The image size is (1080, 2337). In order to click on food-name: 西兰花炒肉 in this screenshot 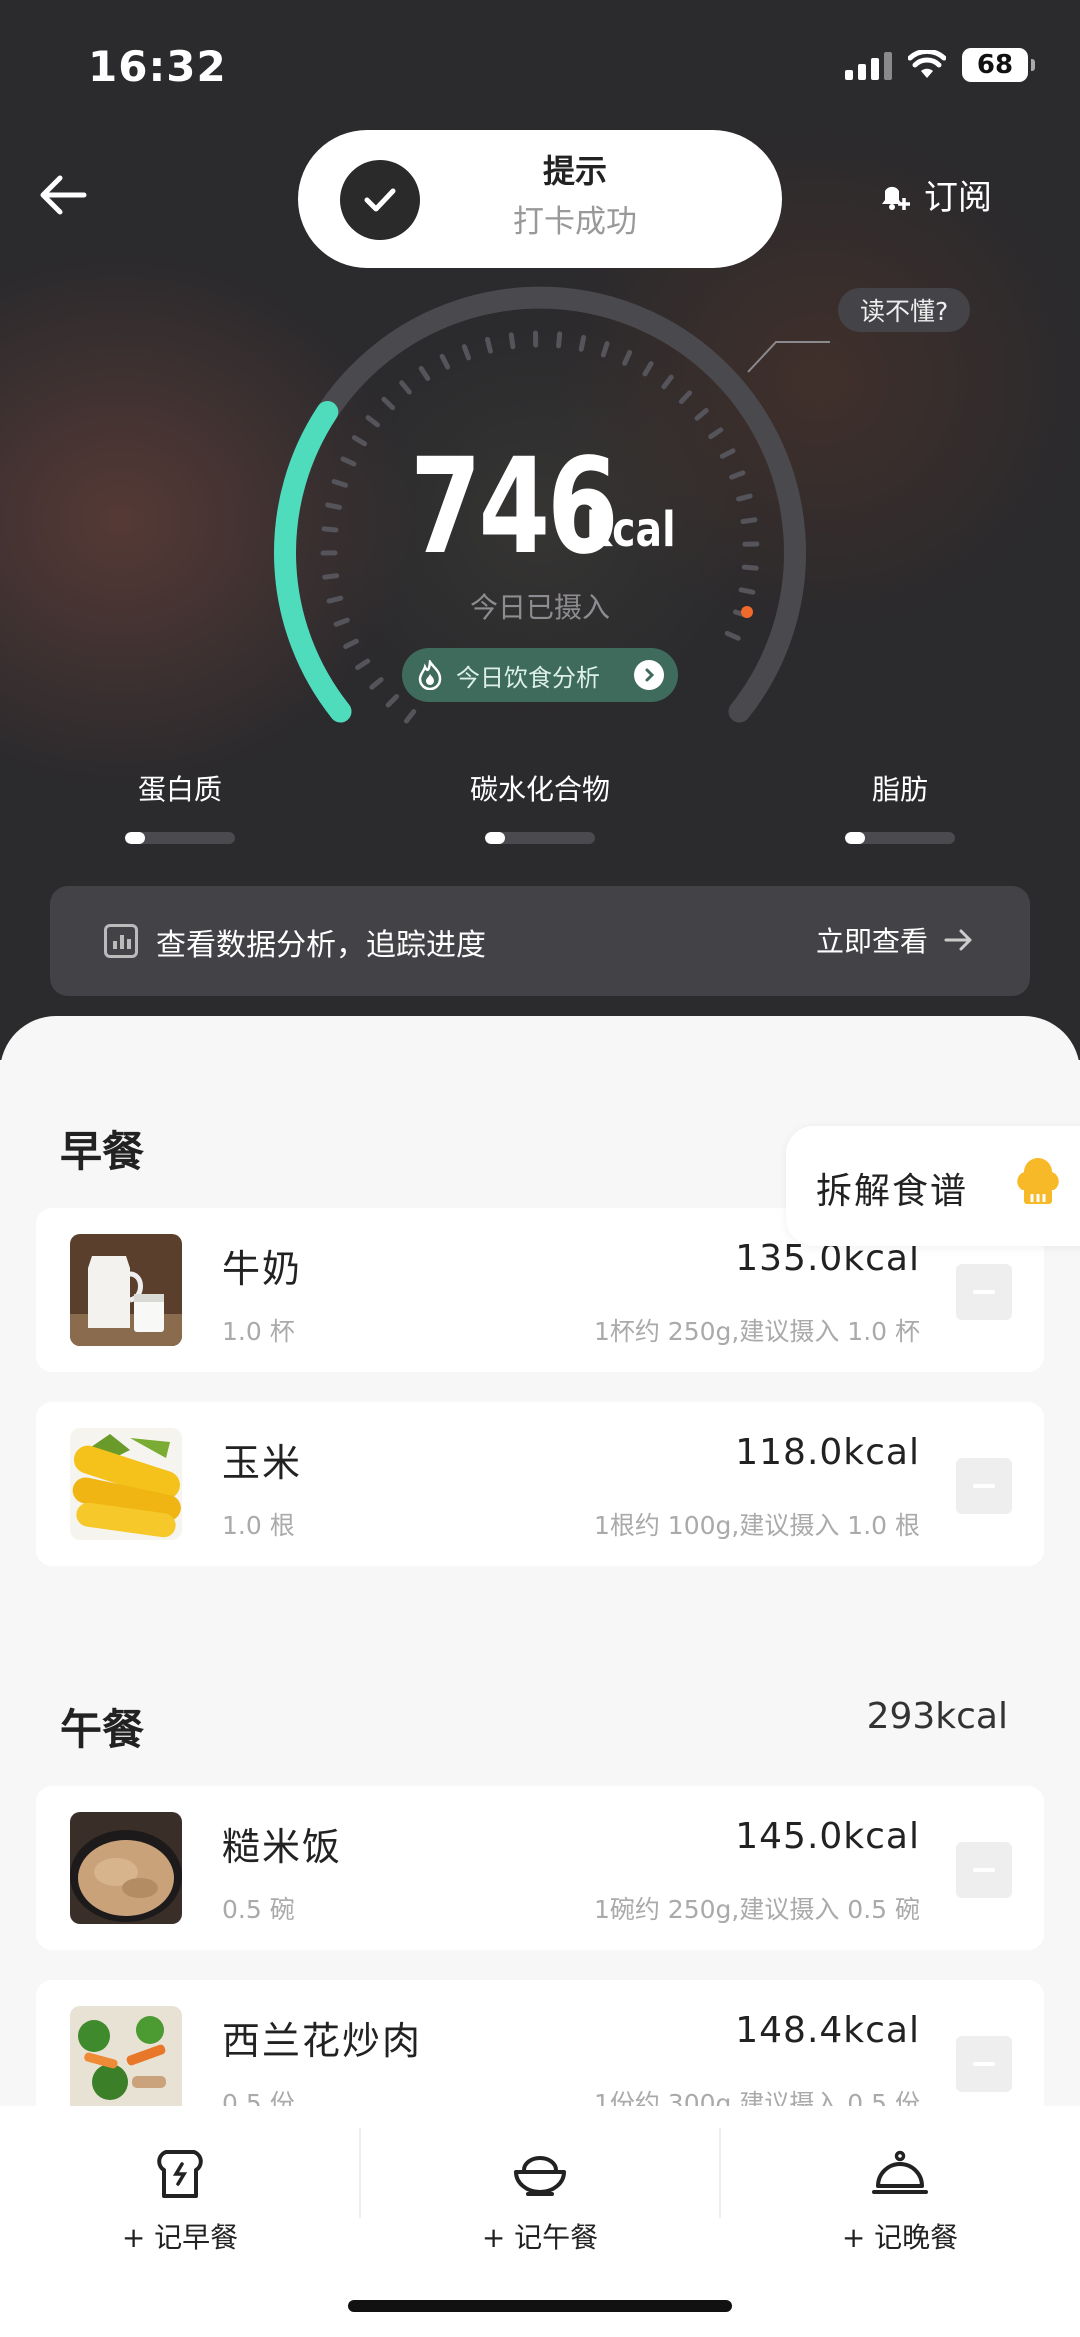, I will do `click(322, 2041)`.